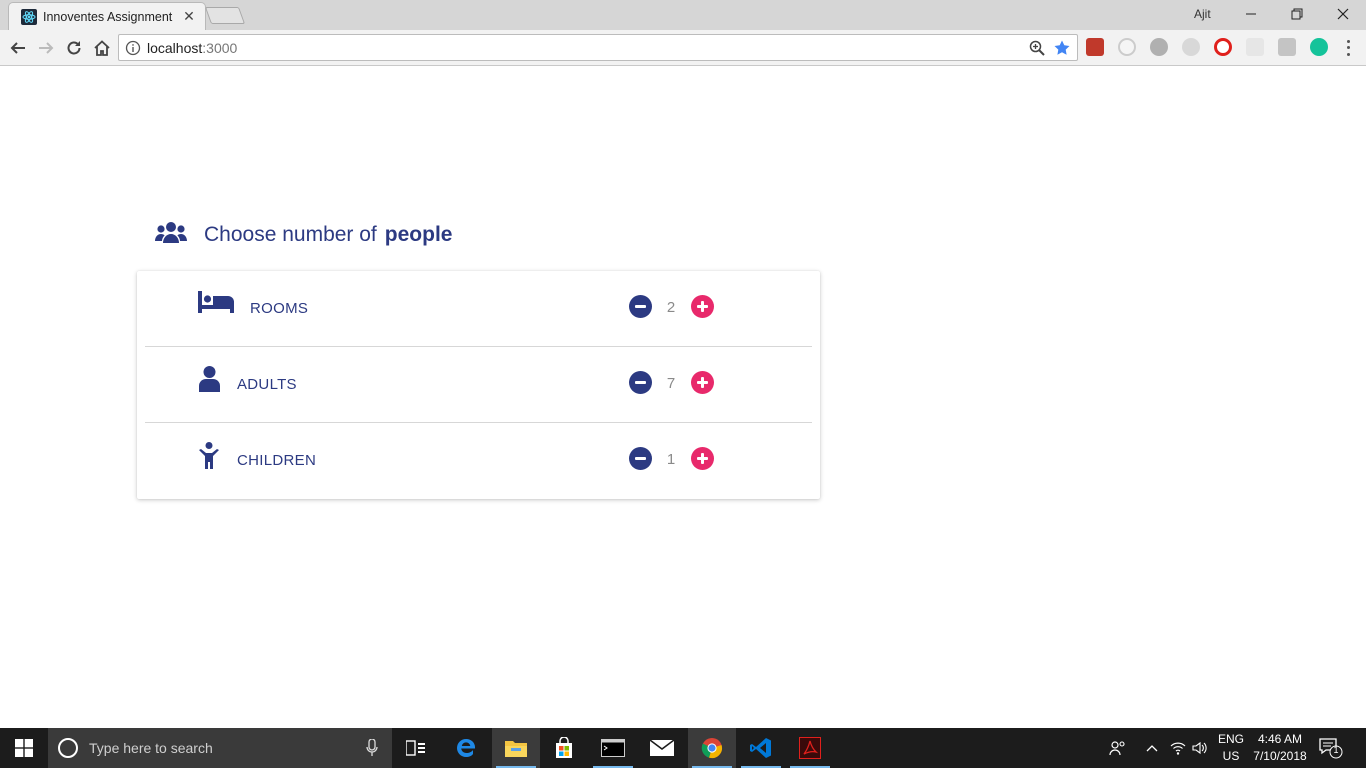 This screenshot has height=768, width=1366. Describe the element at coordinates (1348, 48) in the screenshot. I see `chrome-menu-icon` at that location.